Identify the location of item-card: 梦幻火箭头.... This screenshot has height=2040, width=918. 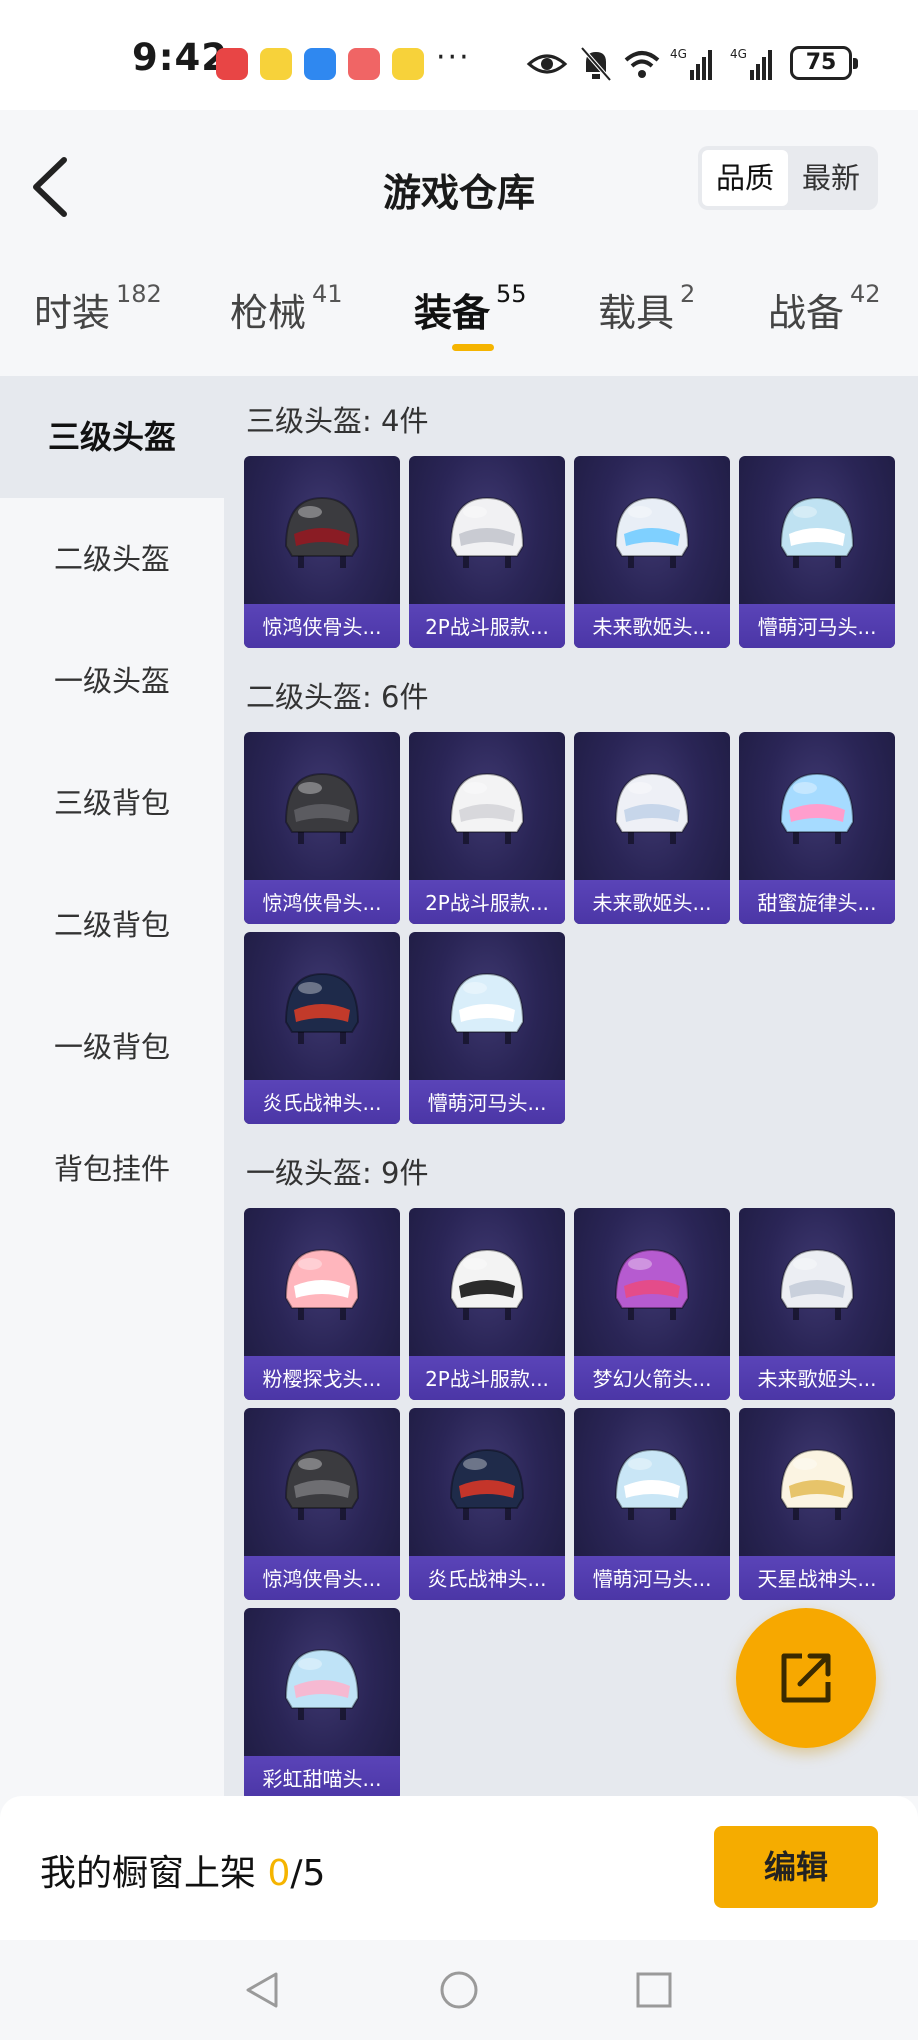
(652, 1304).